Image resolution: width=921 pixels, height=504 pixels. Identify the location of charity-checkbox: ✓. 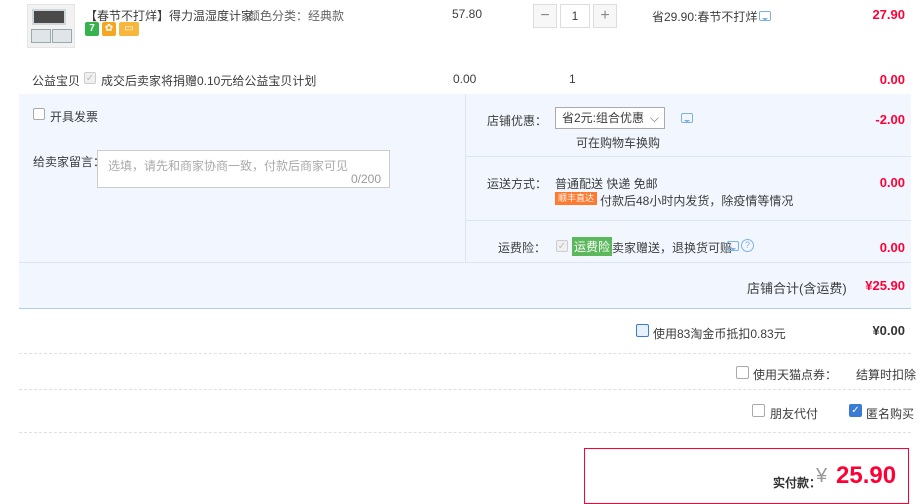
(90, 78).